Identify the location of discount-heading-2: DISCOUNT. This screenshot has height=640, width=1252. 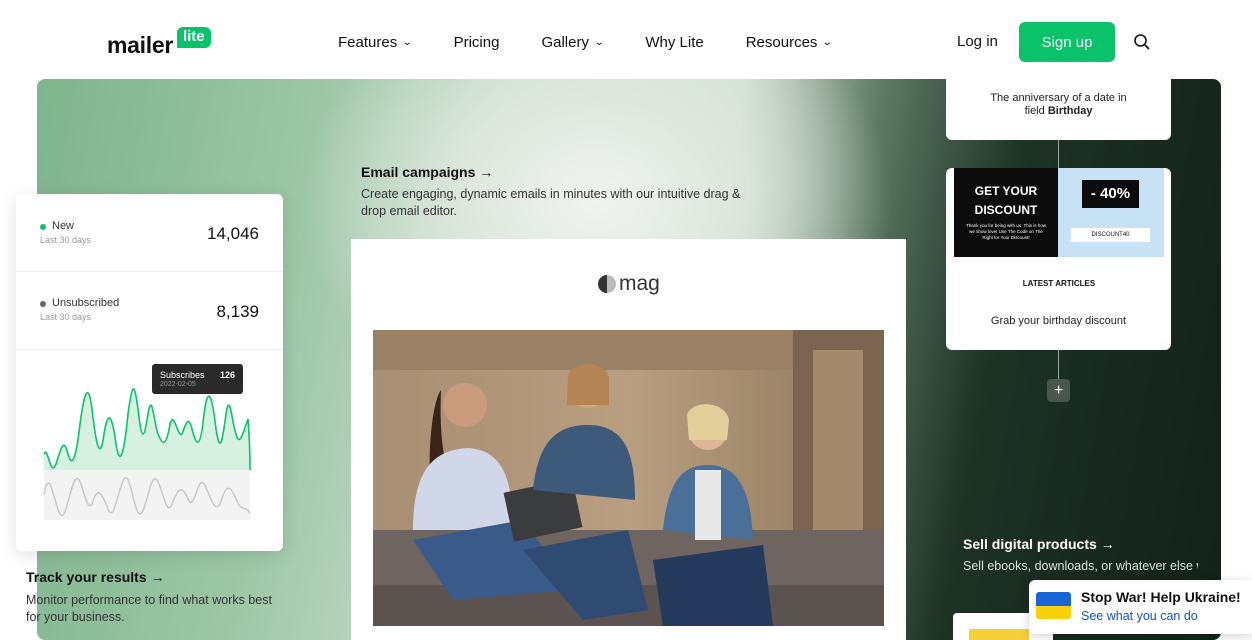
(1006, 210).